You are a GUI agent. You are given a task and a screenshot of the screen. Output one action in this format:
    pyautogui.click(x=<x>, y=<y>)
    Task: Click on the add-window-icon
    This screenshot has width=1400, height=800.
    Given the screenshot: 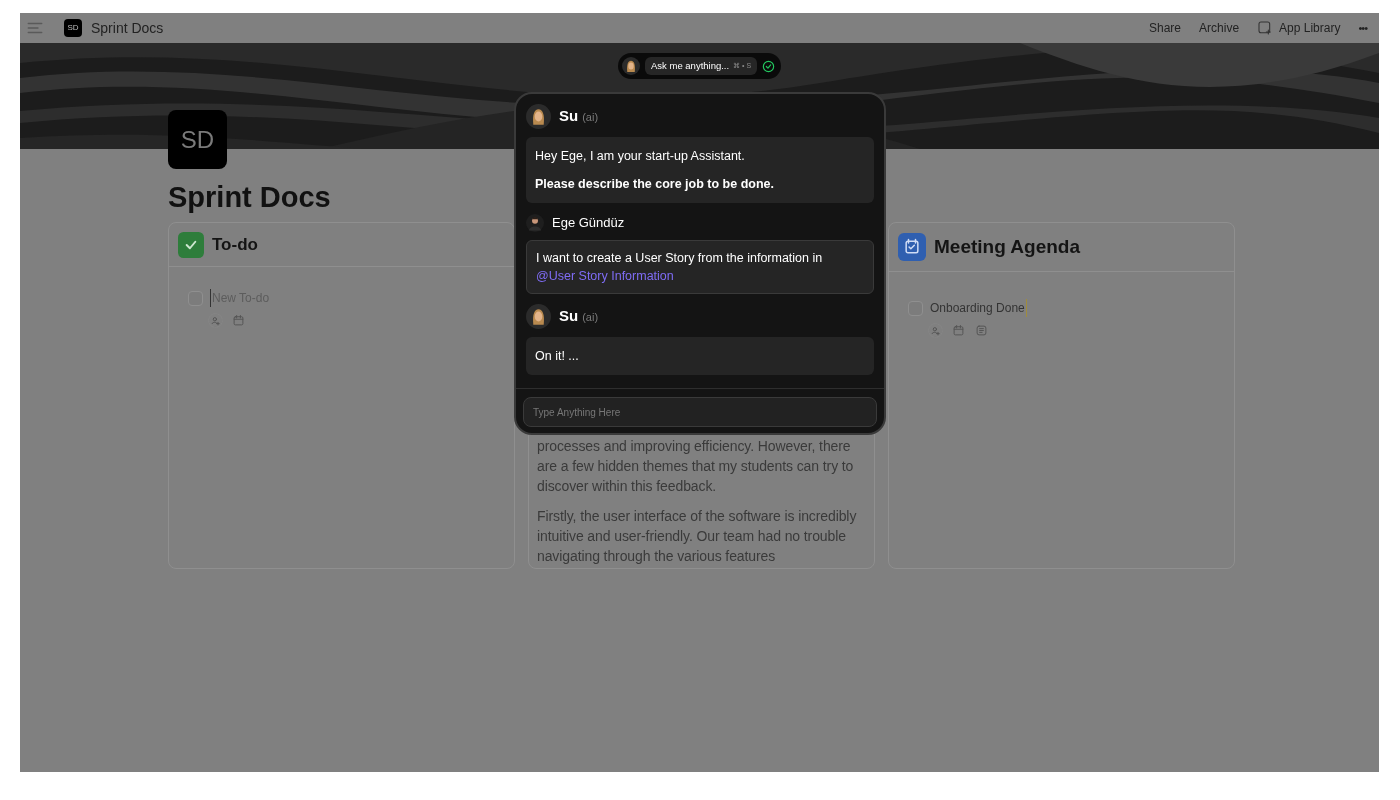 What is the action you would take?
    pyautogui.click(x=1265, y=28)
    